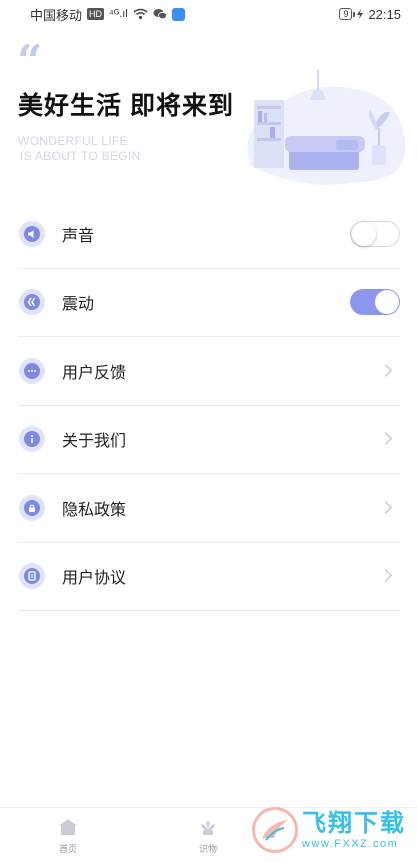  Describe the element at coordinates (208, 827) in the screenshot. I see `identify-icon` at that location.